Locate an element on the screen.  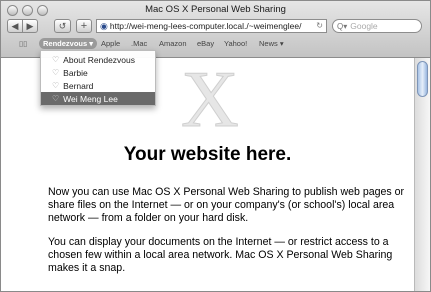
bookmarks-book-icon: ▯▯ is located at coordinates (23, 43).